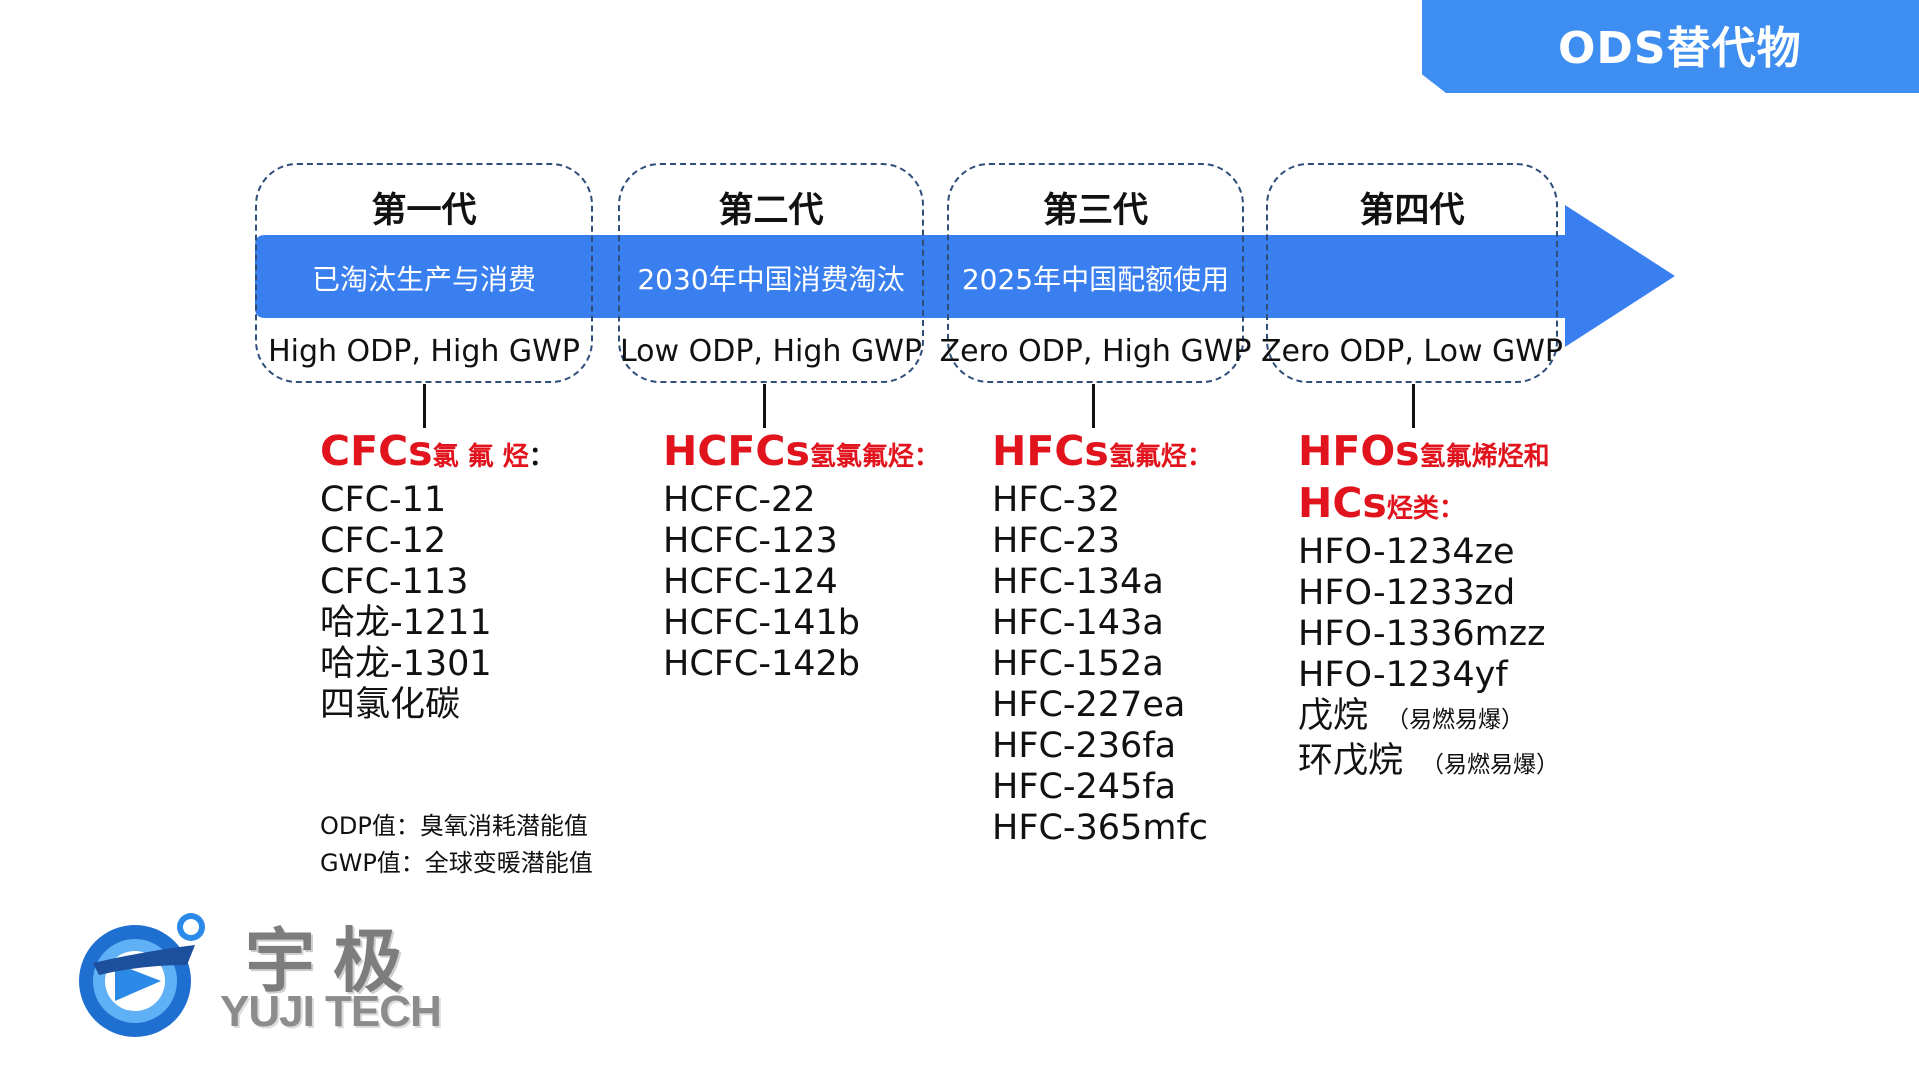 The width and height of the screenshot is (1919, 1080). What do you see at coordinates (1056, 500) in the screenshot?
I see `list-item: HFC-32` at bounding box center [1056, 500].